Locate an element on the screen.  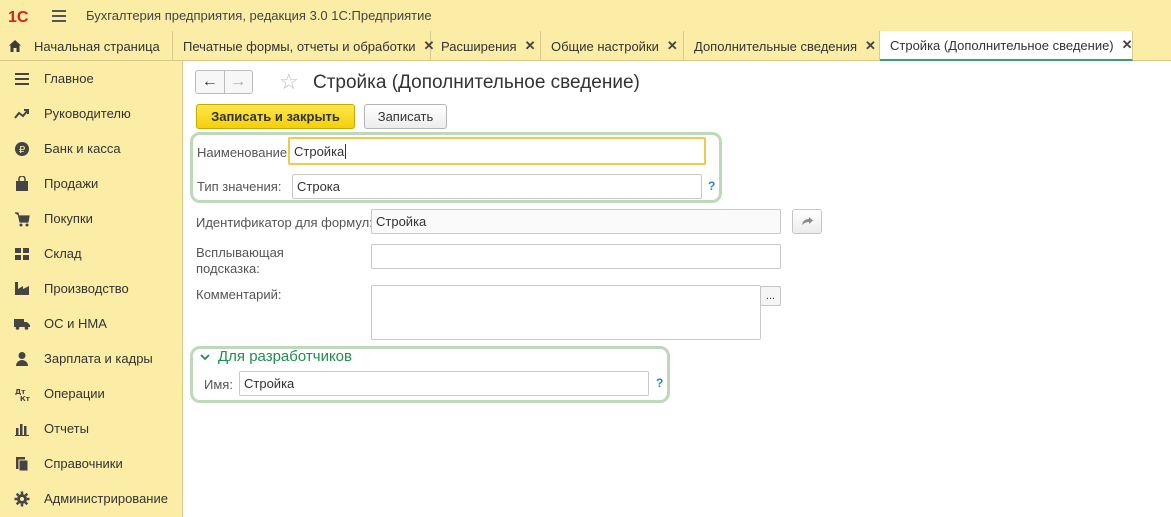
name-input: Стройка is located at coordinates (497, 151).